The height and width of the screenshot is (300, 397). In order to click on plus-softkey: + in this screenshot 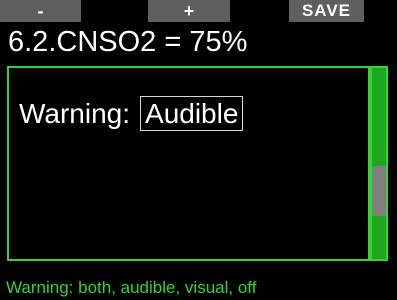, I will do `click(189, 11)`.